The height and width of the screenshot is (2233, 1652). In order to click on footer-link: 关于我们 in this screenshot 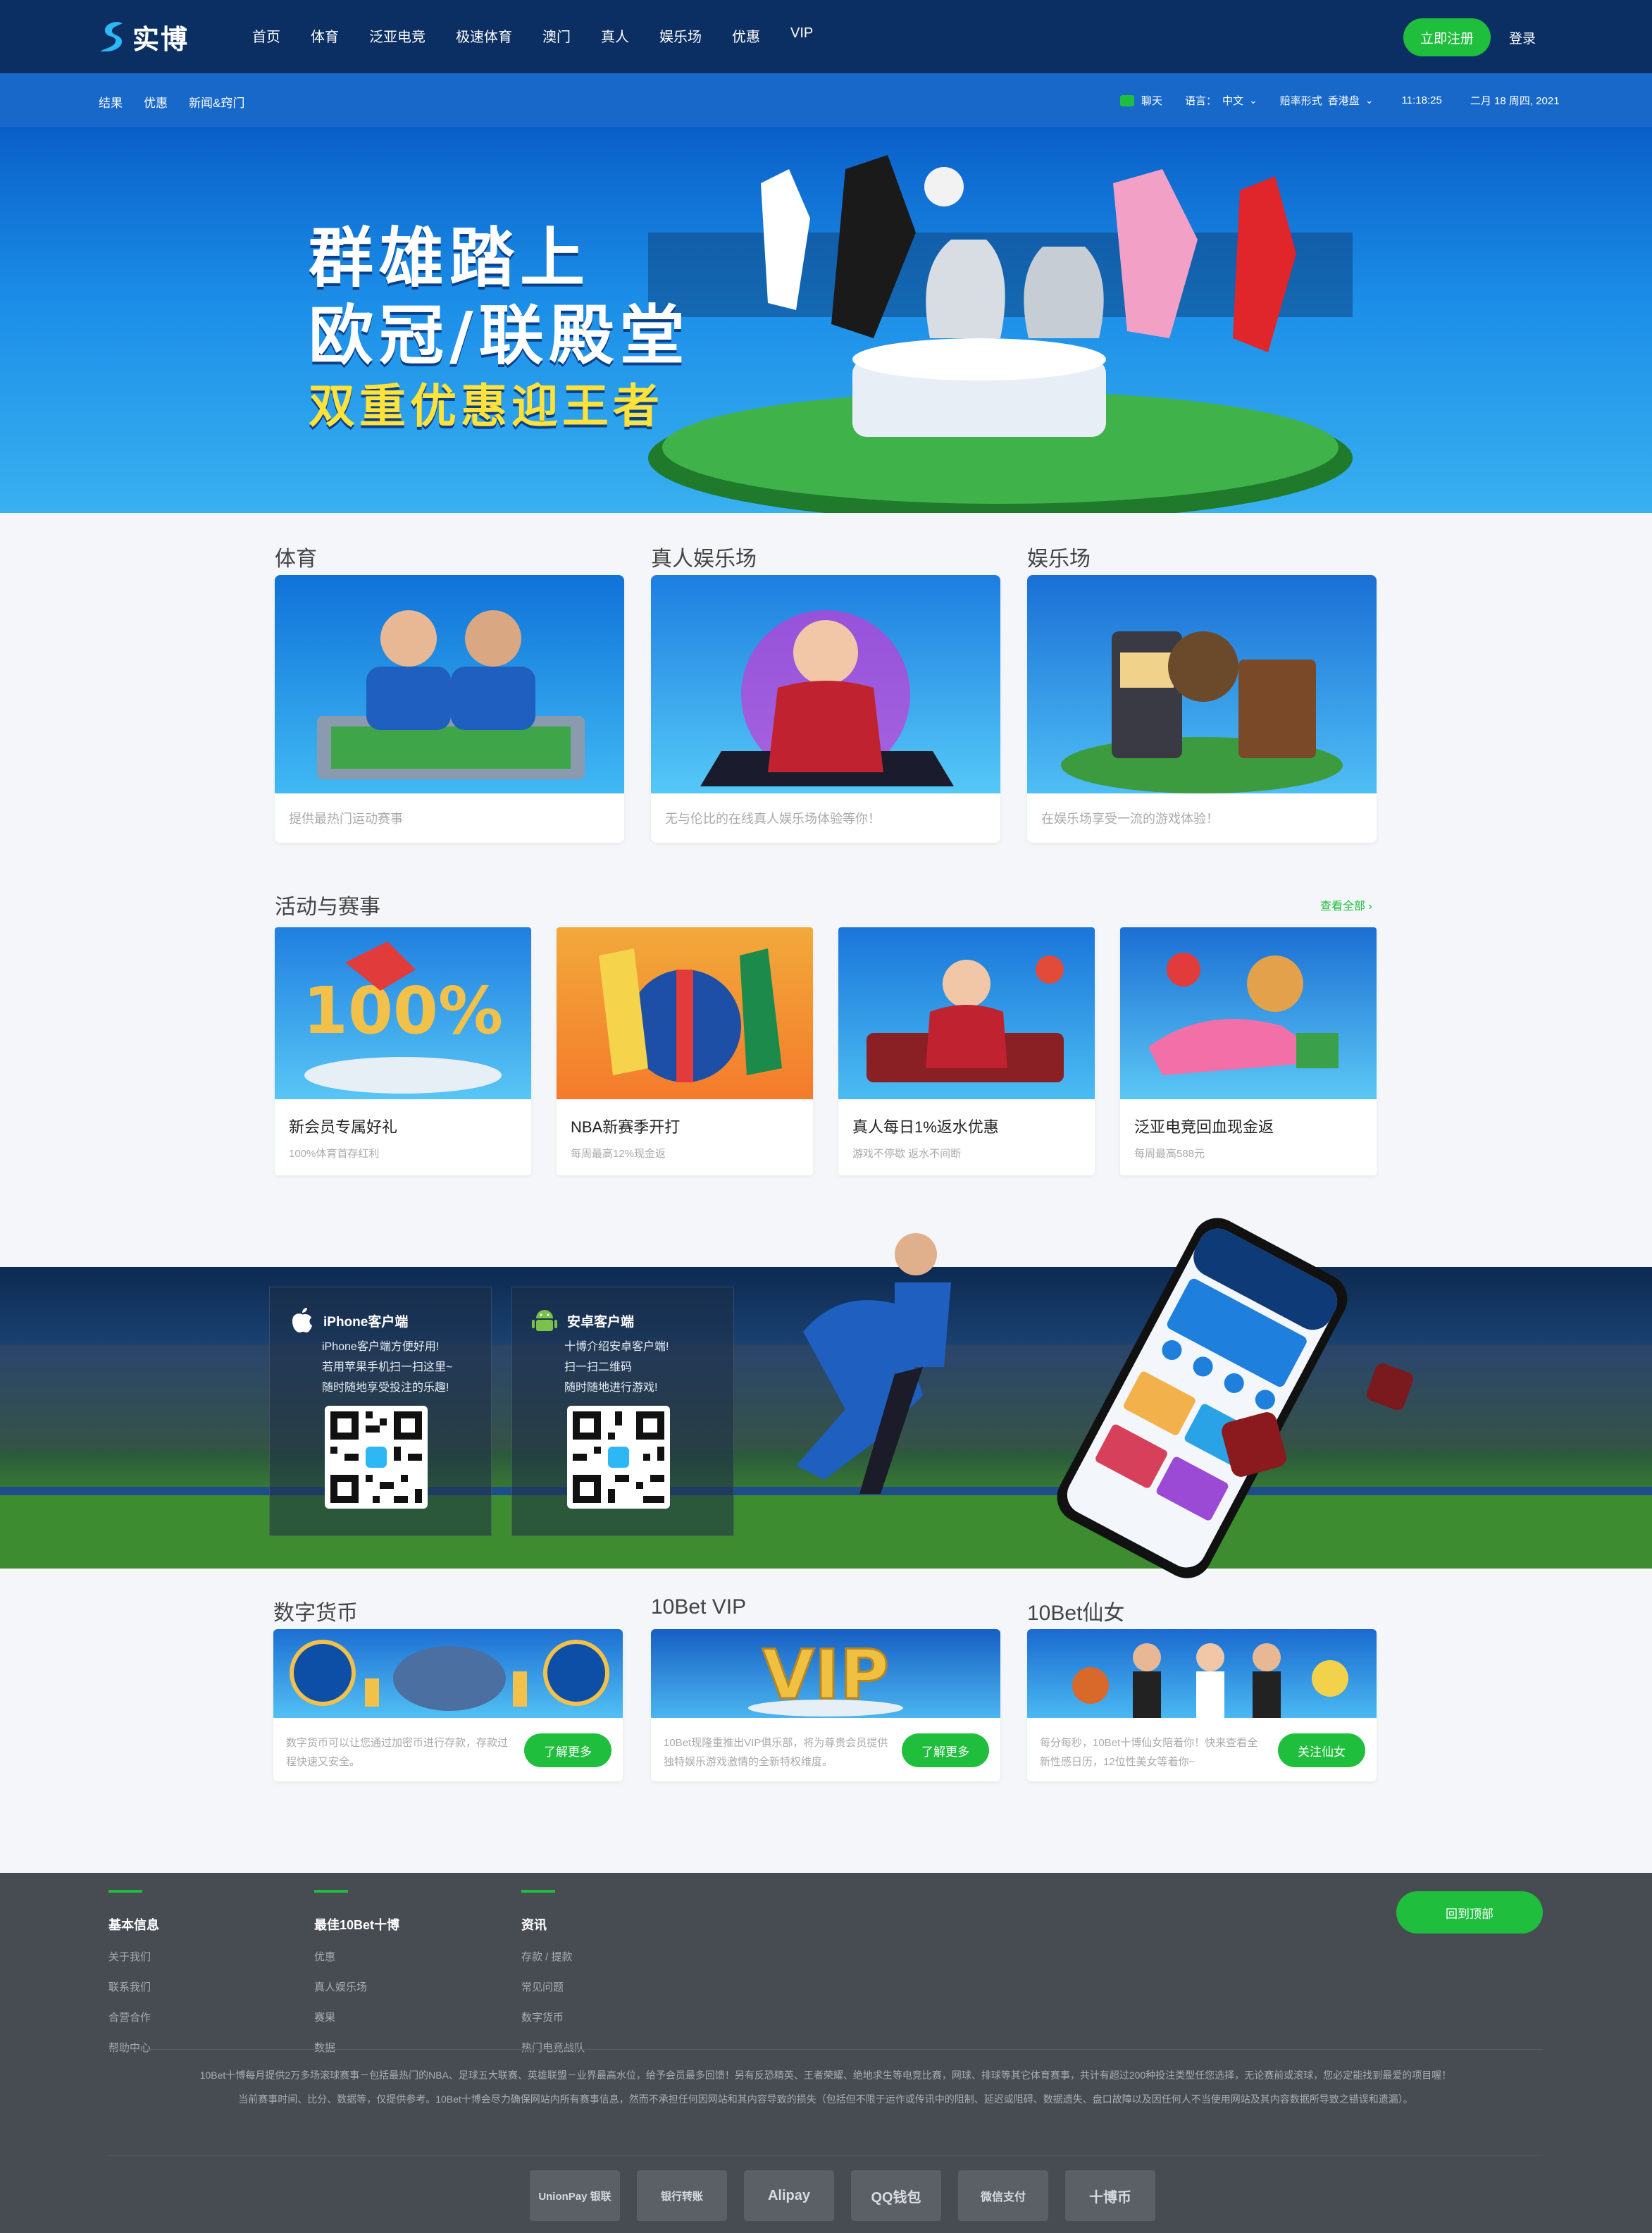, I will do `click(133, 1957)`.